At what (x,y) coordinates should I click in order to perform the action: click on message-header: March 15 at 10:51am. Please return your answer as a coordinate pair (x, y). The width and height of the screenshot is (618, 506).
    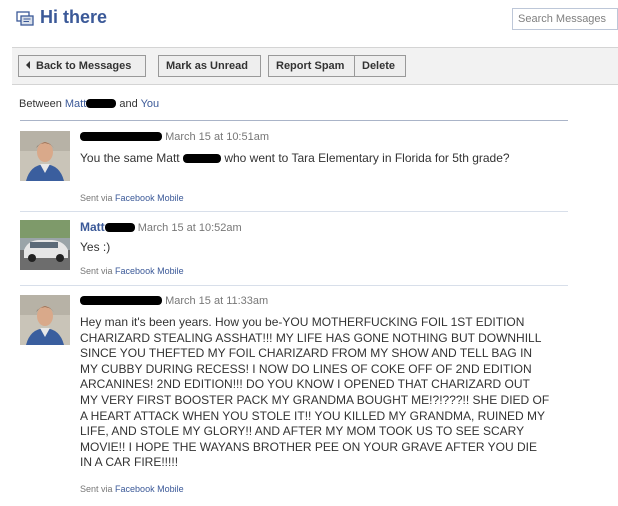
    Looking at the image, I should click on (174, 138).